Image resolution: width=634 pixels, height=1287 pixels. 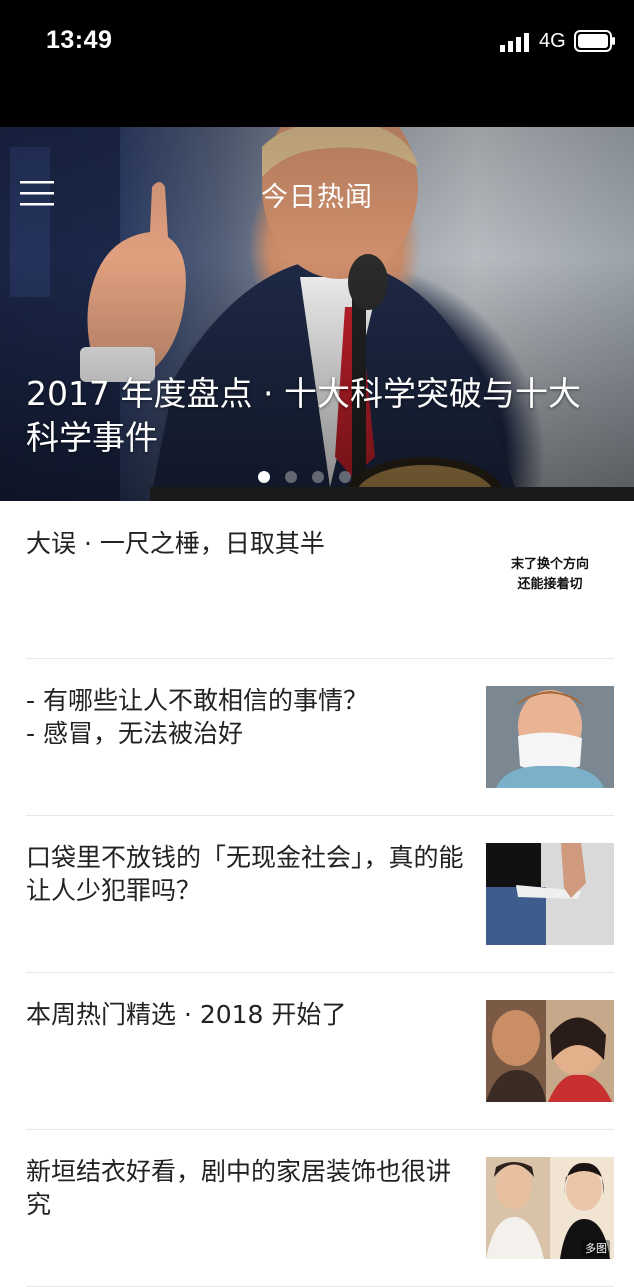 What do you see at coordinates (79, 40) in the screenshot?
I see `status-time: 13:49` at bounding box center [79, 40].